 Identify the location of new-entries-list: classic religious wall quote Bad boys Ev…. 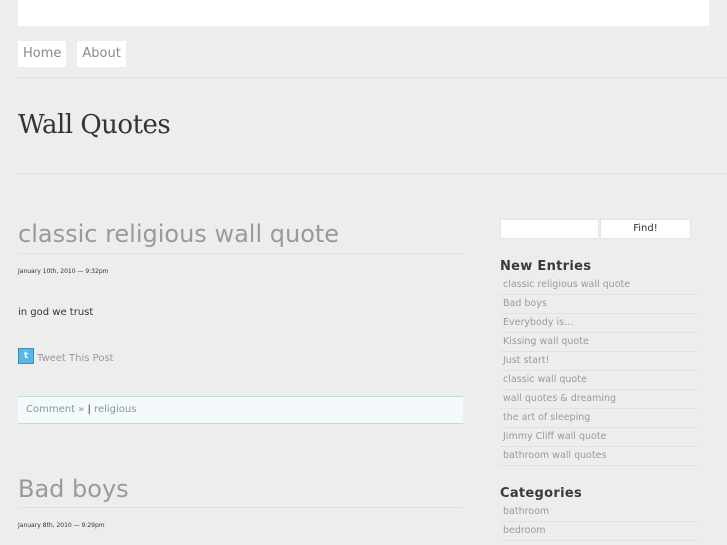
(599, 371).